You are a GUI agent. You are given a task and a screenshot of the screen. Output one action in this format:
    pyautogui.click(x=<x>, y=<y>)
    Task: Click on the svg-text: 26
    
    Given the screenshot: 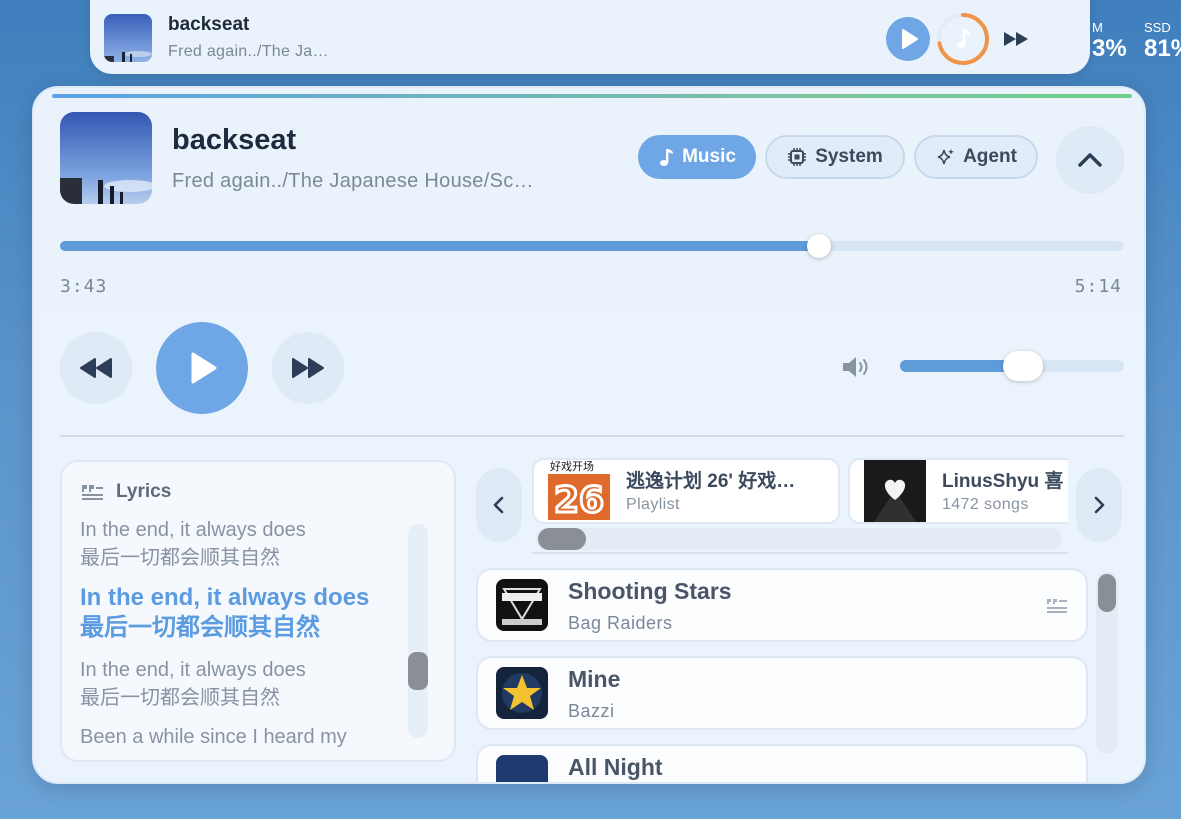 What is the action you would take?
    pyautogui.click(x=579, y=500)
    